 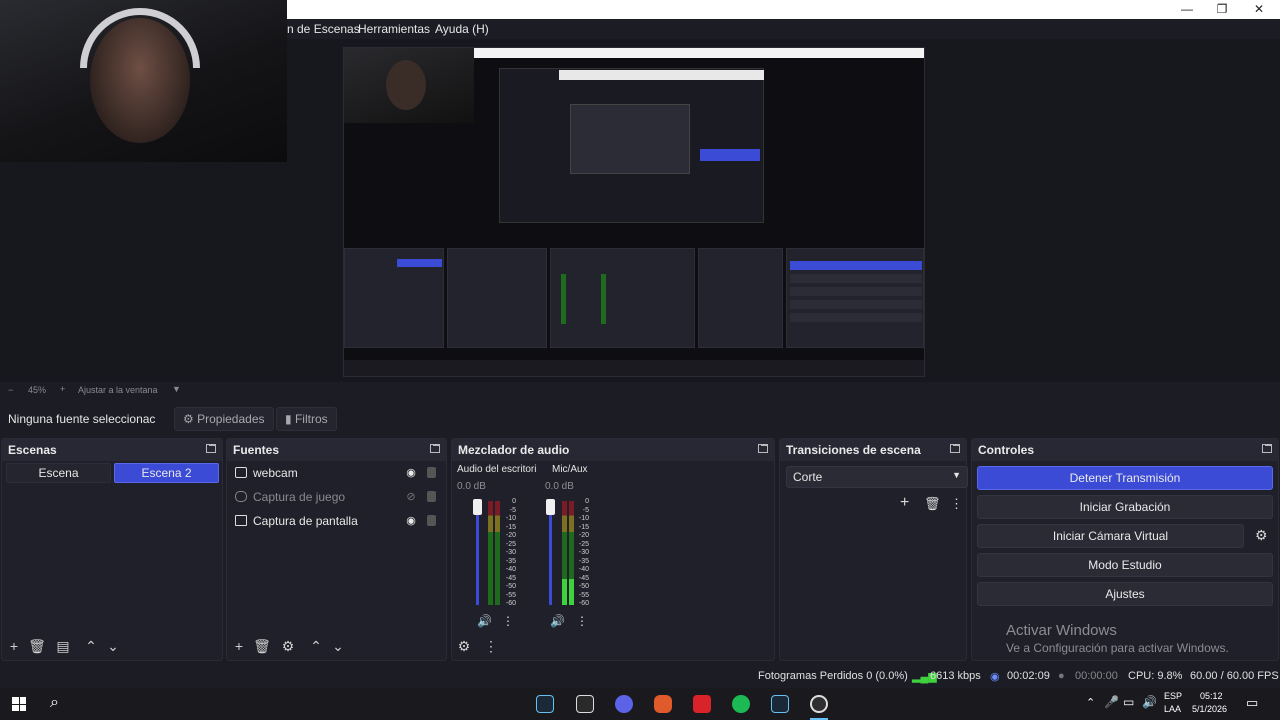 What do you see at coordinates (394, 29) in the screenshot?
I see `menu-tools: Herramientas` at bounding box center [394, 29].